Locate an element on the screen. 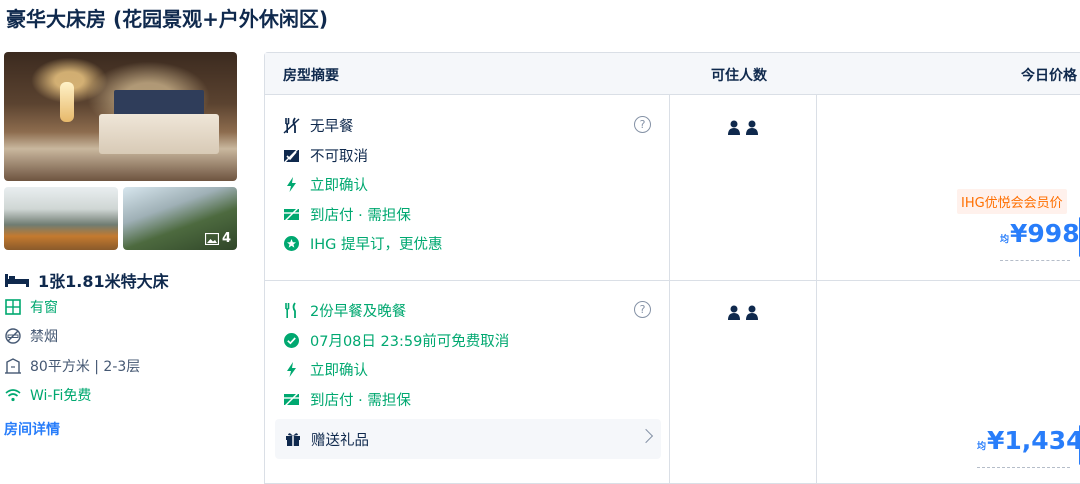  room-main-photo is located at coordinates (120, 116).